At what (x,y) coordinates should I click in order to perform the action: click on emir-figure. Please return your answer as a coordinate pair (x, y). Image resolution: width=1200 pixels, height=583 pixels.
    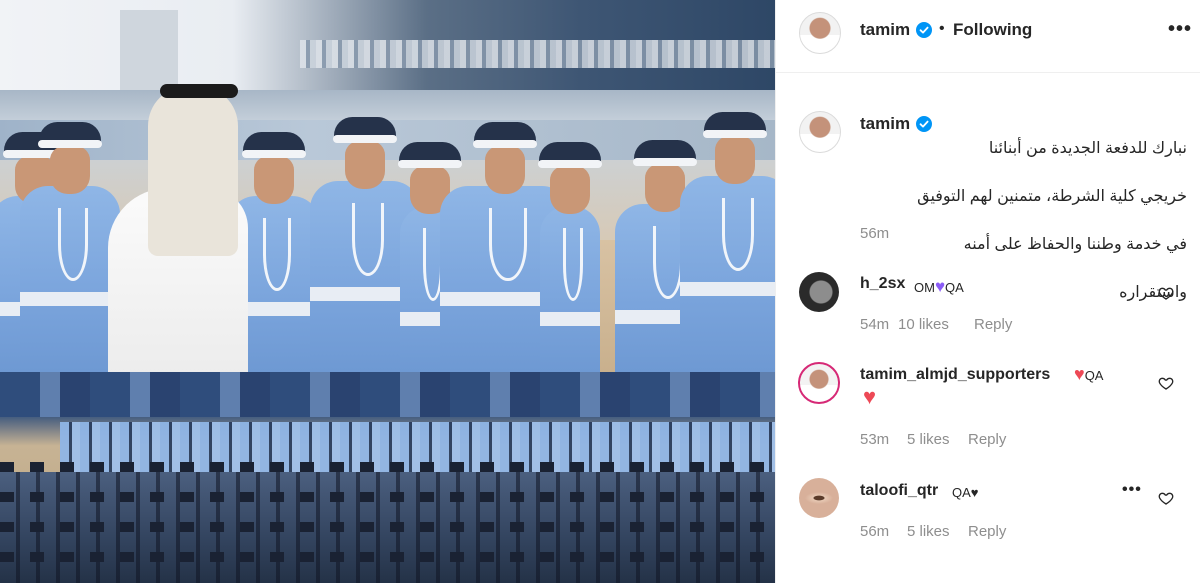
    Looking at the image, I should click on (178, 225).